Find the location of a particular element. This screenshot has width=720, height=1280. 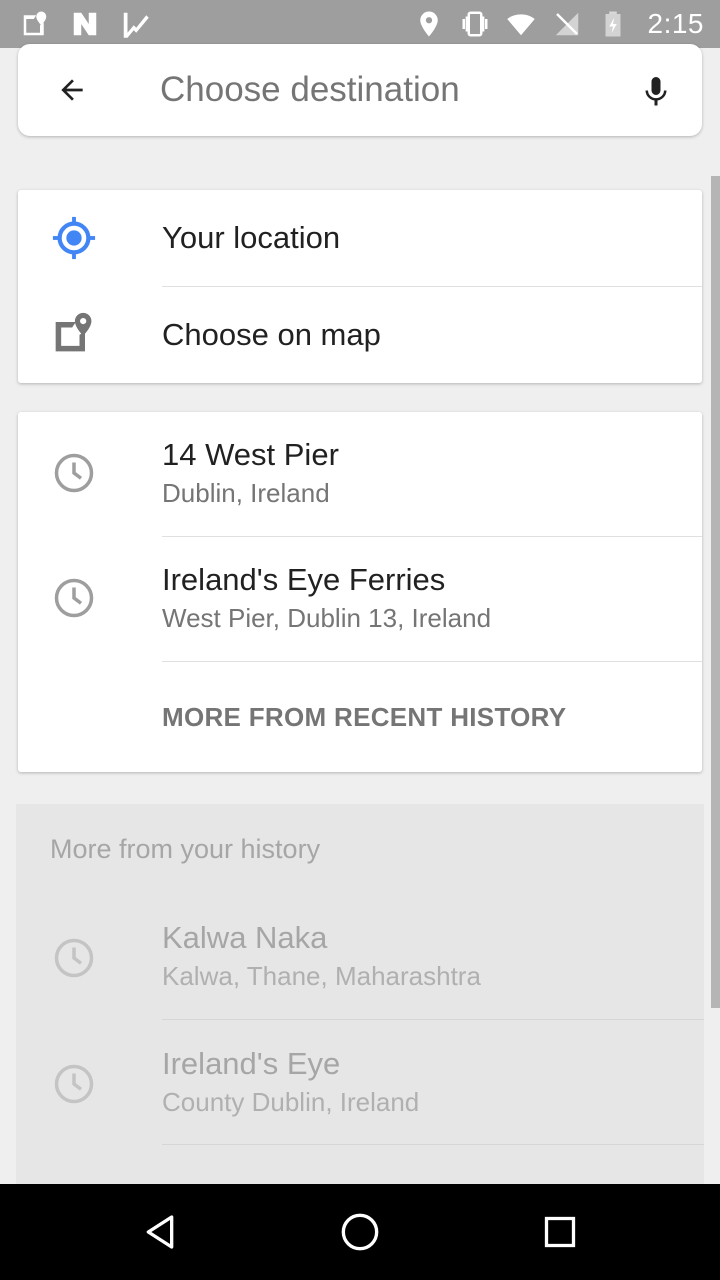

list-item: Ireland's Eye County Dublin, Ireland is located at coordinates (360, 1082).